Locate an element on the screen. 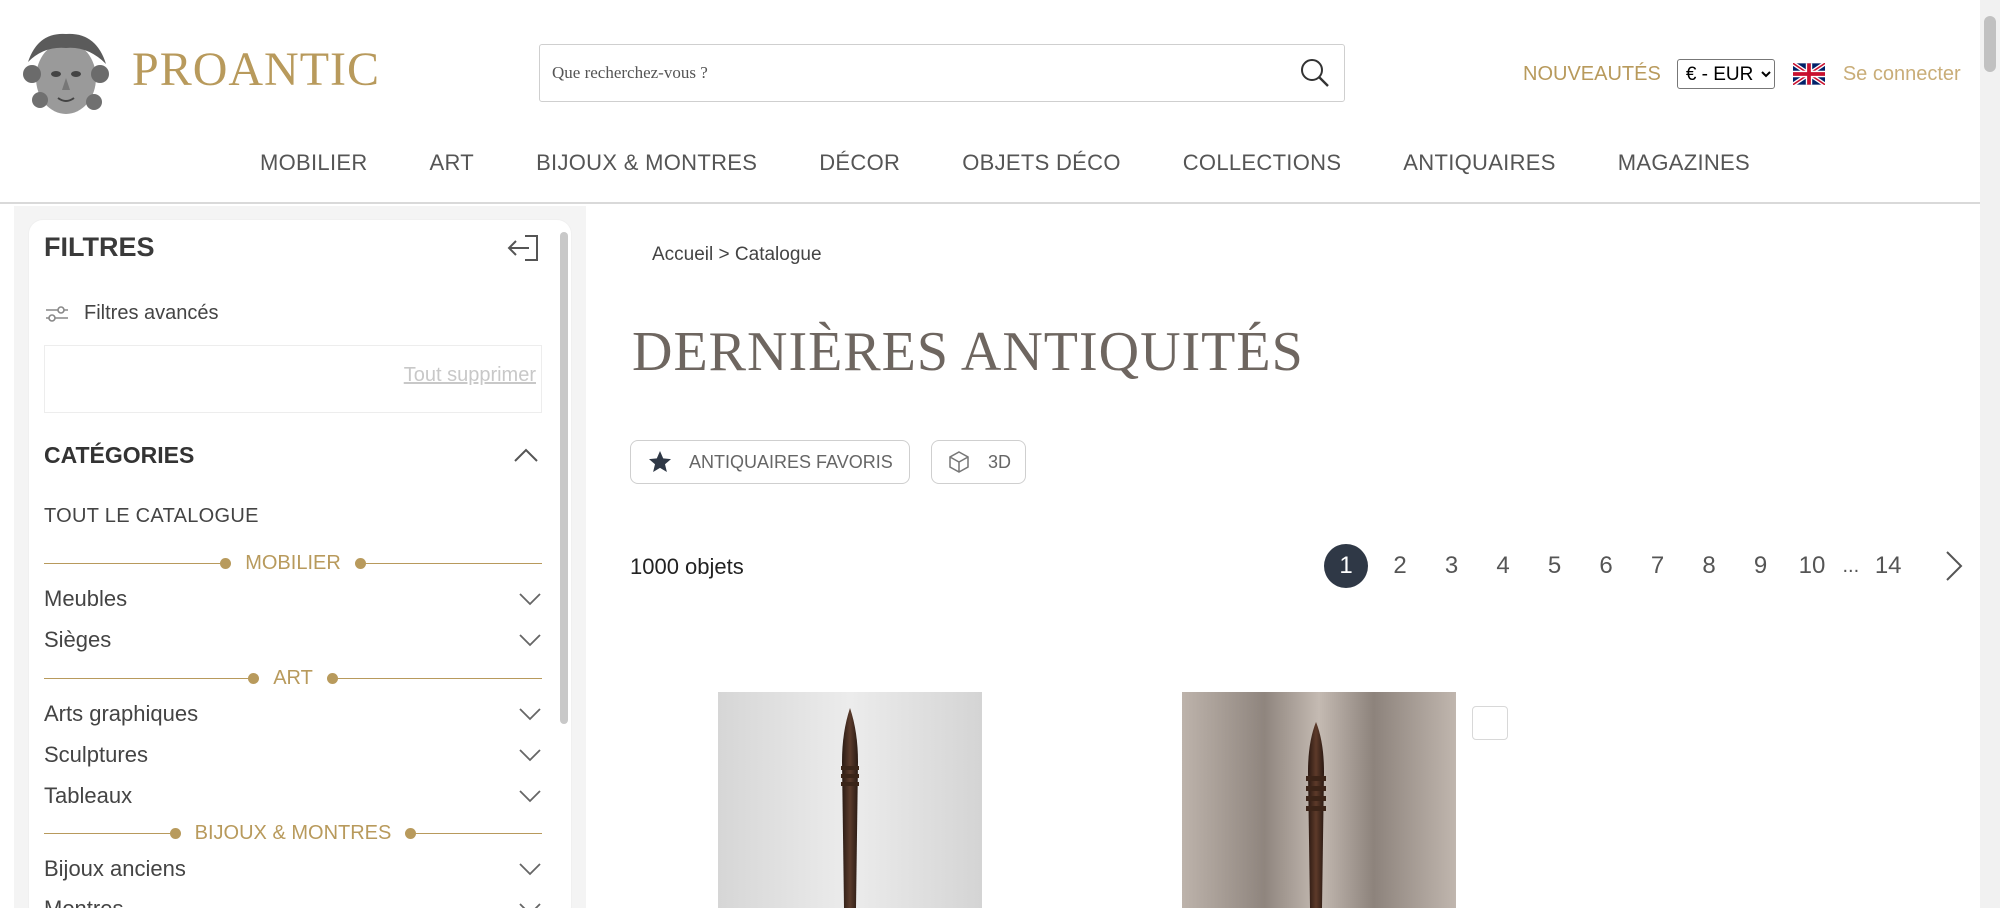 This screenshot has height=908, width=2000. category-label: Meubles is located at coordinates (86, 598).